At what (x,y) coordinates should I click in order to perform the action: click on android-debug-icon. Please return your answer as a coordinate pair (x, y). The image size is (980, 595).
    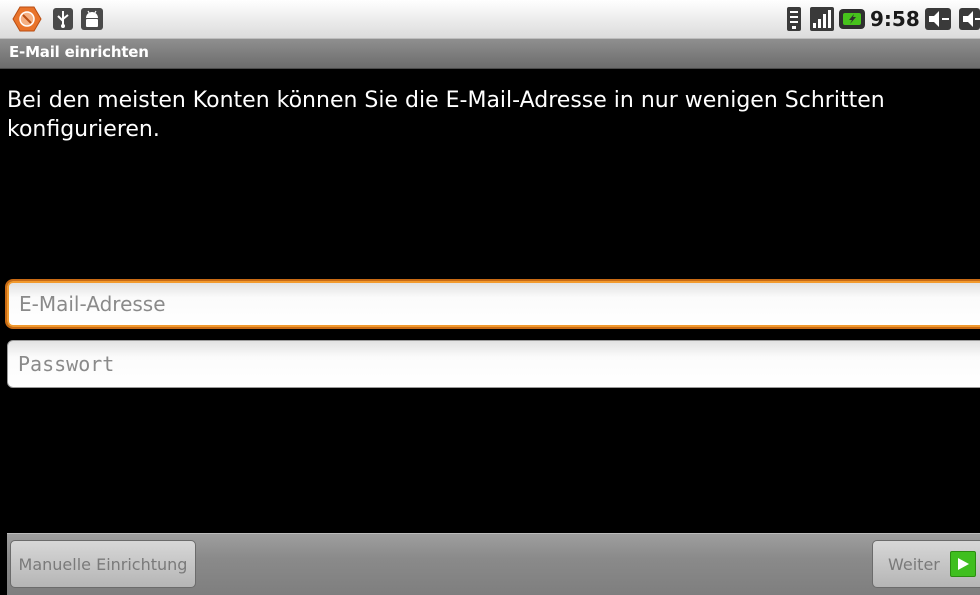
    Looking at the image, I should click on (92, 19).